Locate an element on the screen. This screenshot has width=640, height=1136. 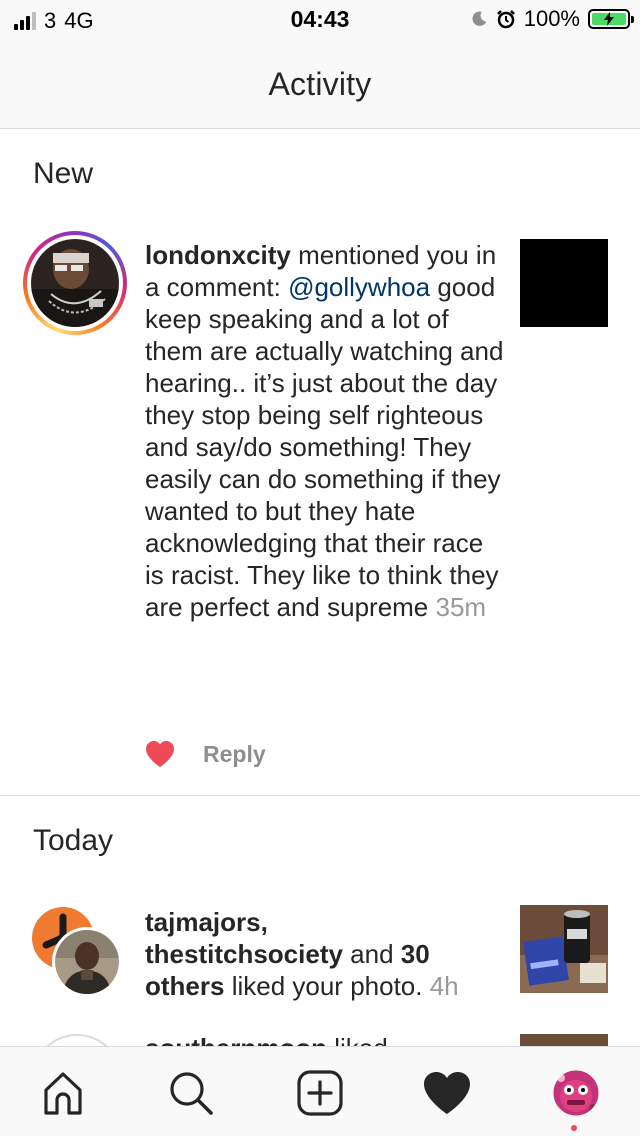
partial-thumbnail is located at coordinates (564, 1040).